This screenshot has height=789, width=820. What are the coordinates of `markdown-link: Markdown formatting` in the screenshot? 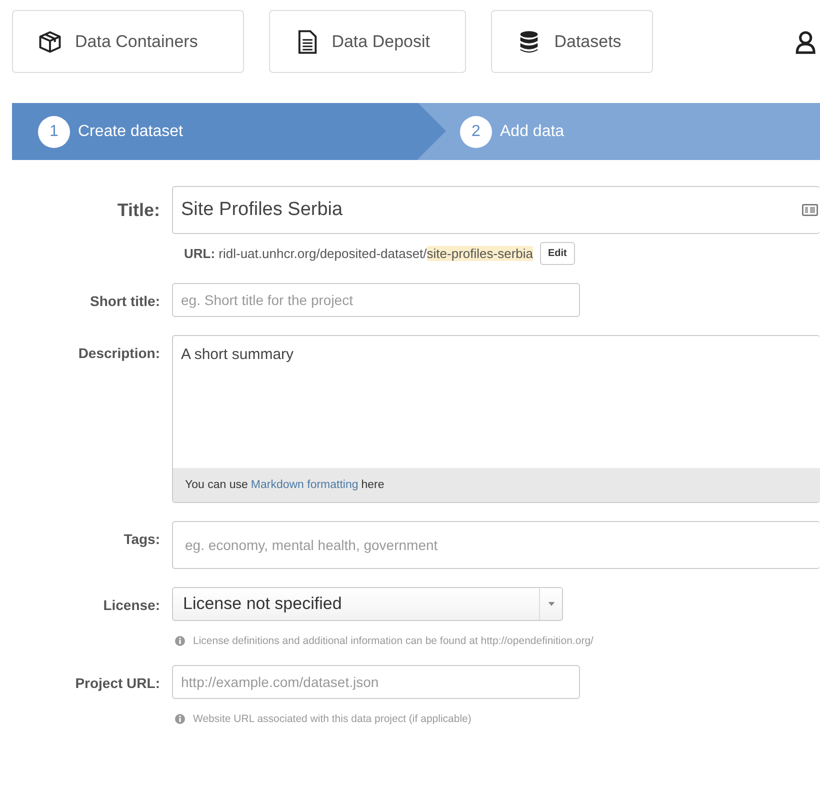 It's located at (304, 485).